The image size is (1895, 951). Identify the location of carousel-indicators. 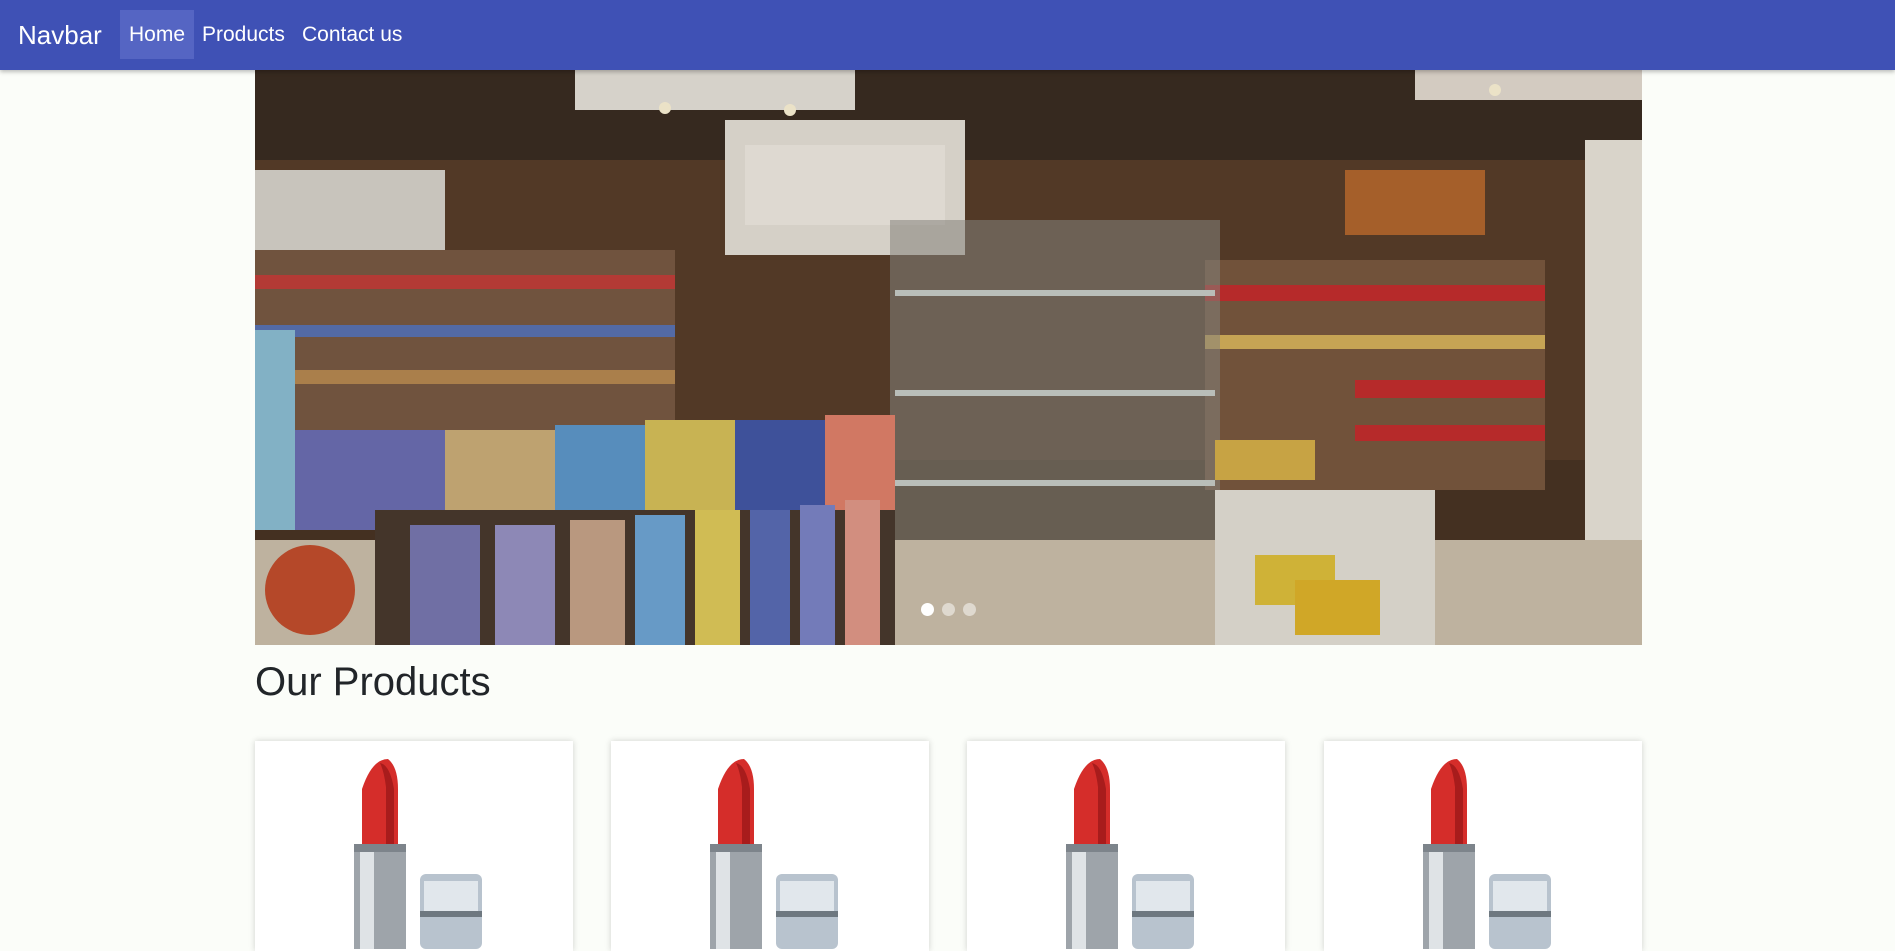
(948, 610).